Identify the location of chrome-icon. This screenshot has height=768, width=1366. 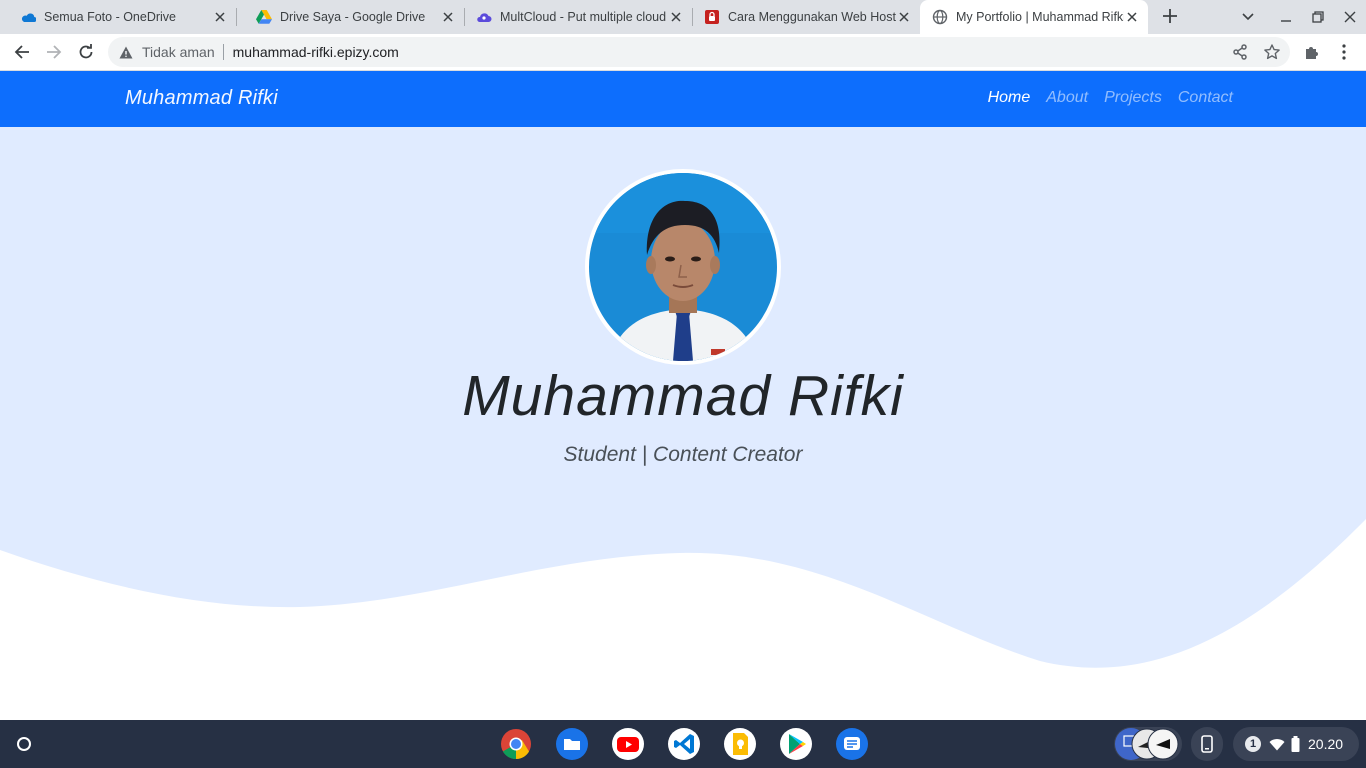
(516, 744).